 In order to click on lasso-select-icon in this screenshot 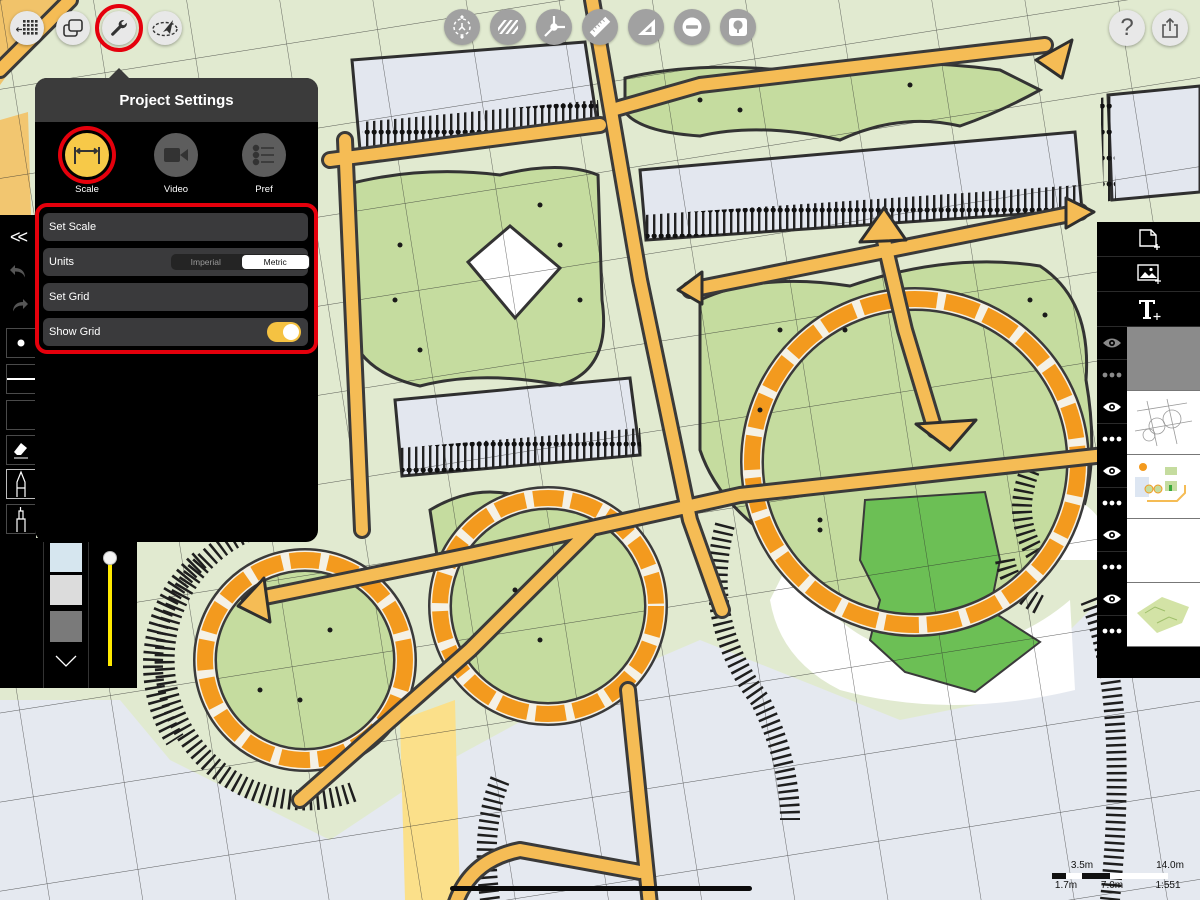, I will do `click(165, 28)`.